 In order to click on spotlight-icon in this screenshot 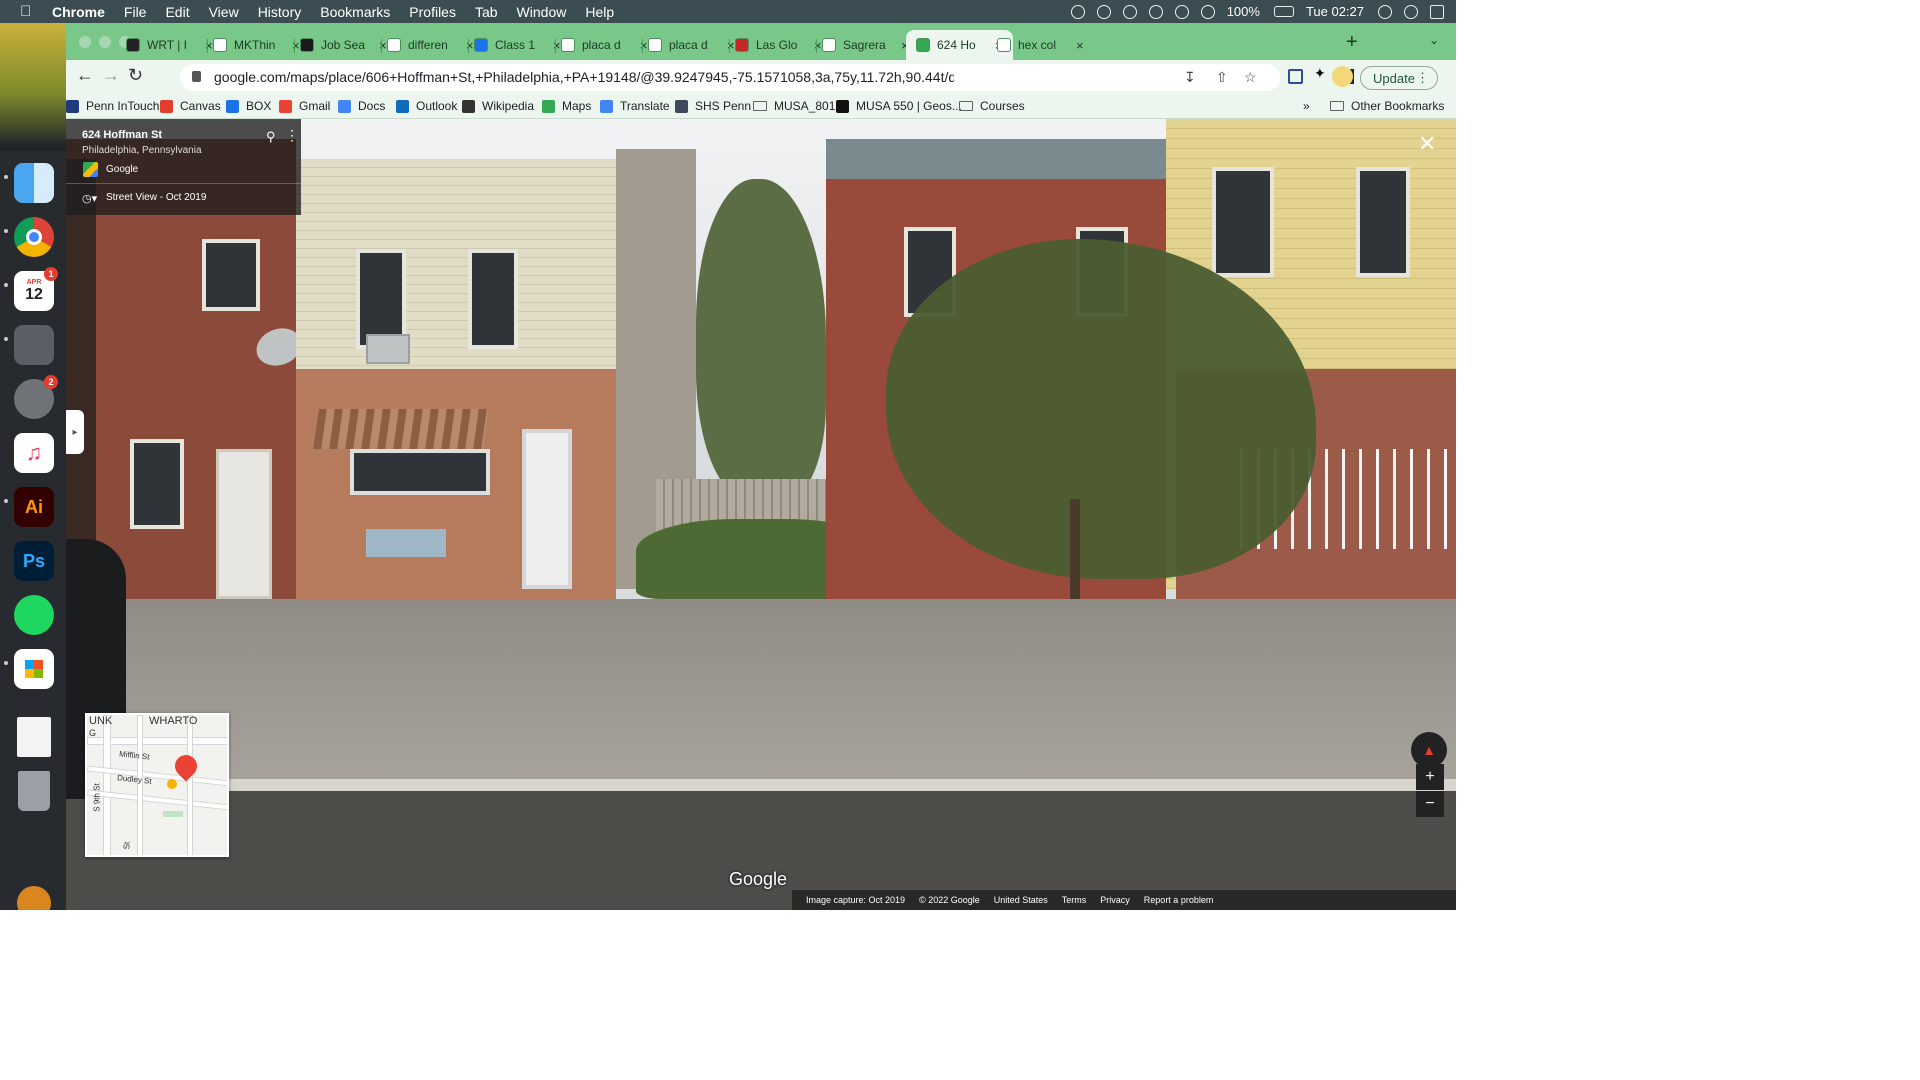, I will do `click(1385, 11)`.